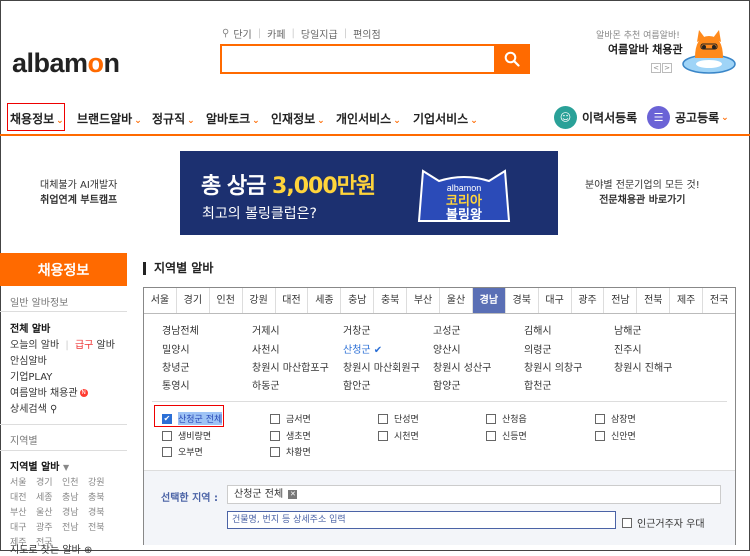 This screenshot has height=556, width=750. I want to click on nav-item-talk: 알바토크 ⌄, so click(233, 118).